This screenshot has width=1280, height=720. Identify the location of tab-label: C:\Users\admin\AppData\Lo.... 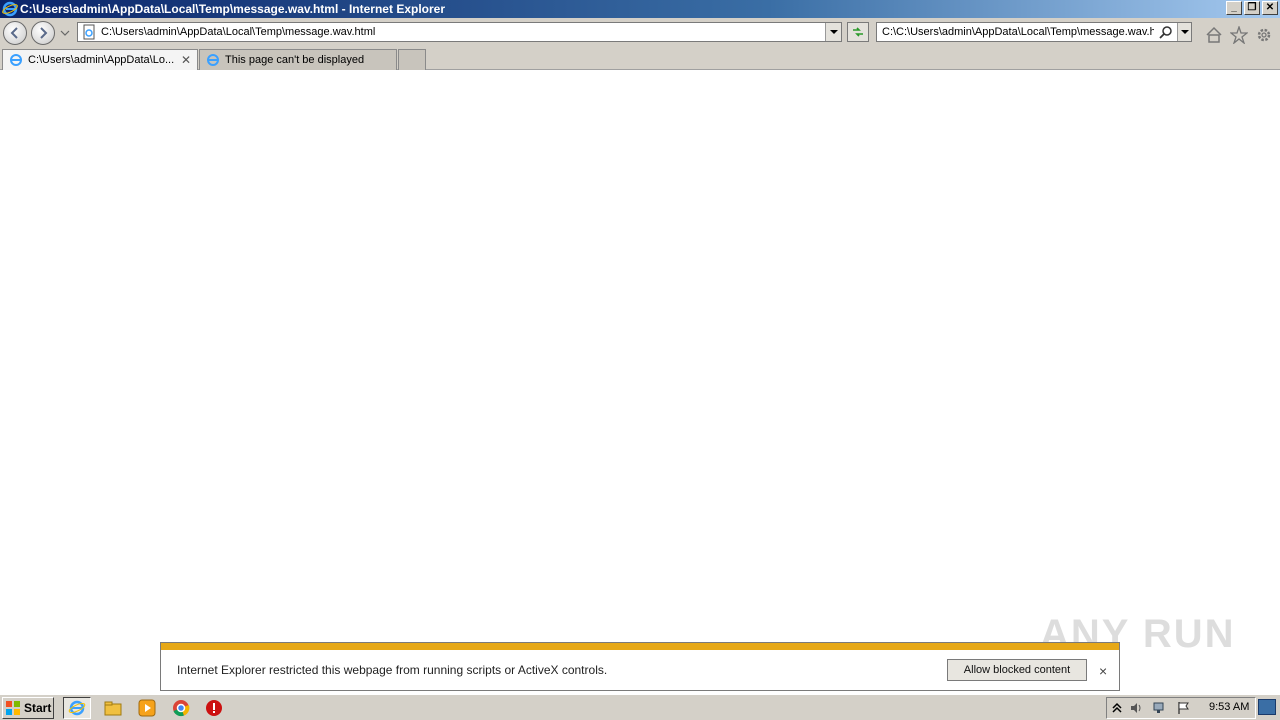
(101, 60).